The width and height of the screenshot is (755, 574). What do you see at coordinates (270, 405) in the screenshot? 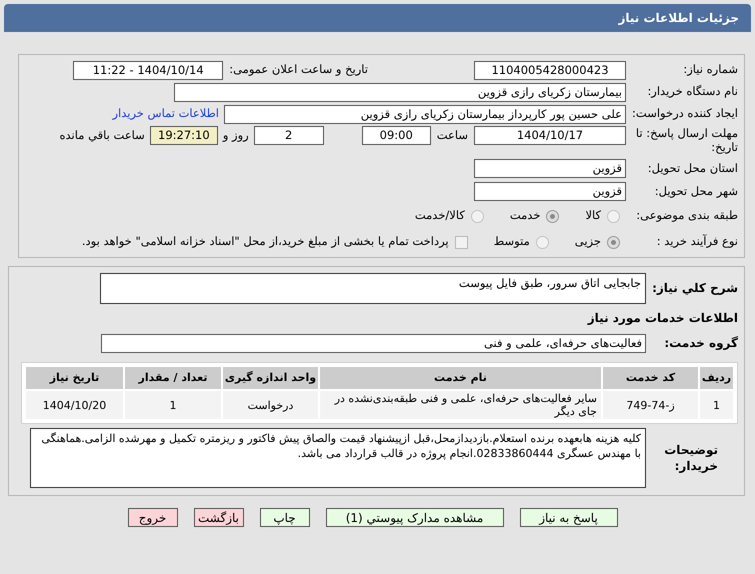
I see `table-cell: درخواست` at bounding box center [270, 405].